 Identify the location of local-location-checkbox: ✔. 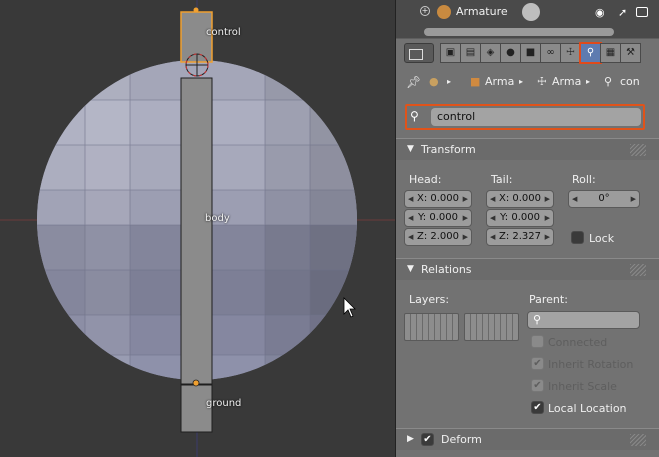
(537, 407).